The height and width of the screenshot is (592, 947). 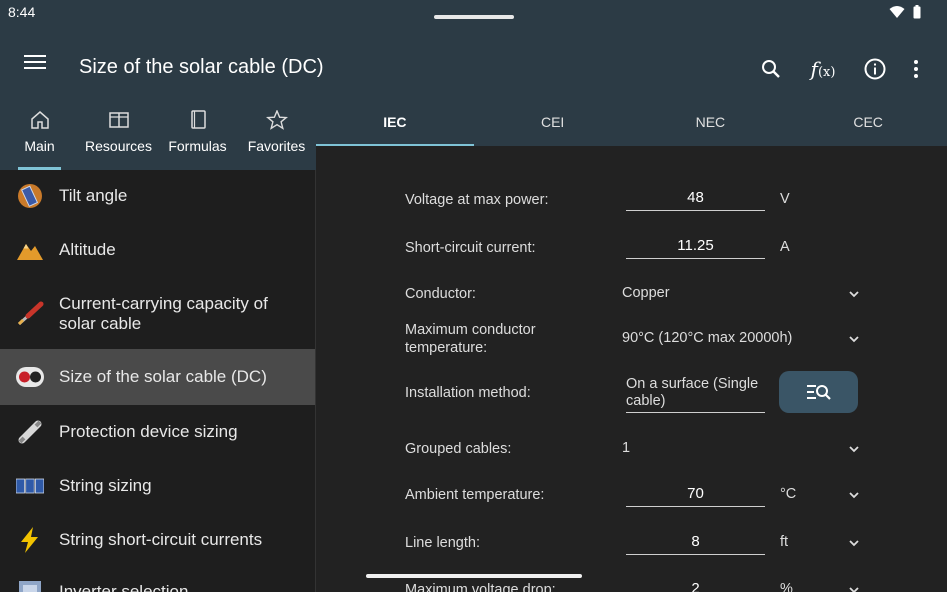 I want to click on book-icon, so click(x=198, y=119).